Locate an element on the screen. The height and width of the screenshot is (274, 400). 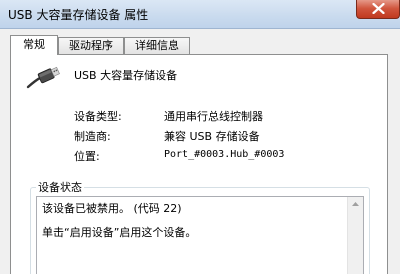
location-label: 位置: is located at coordinates (87, 156).